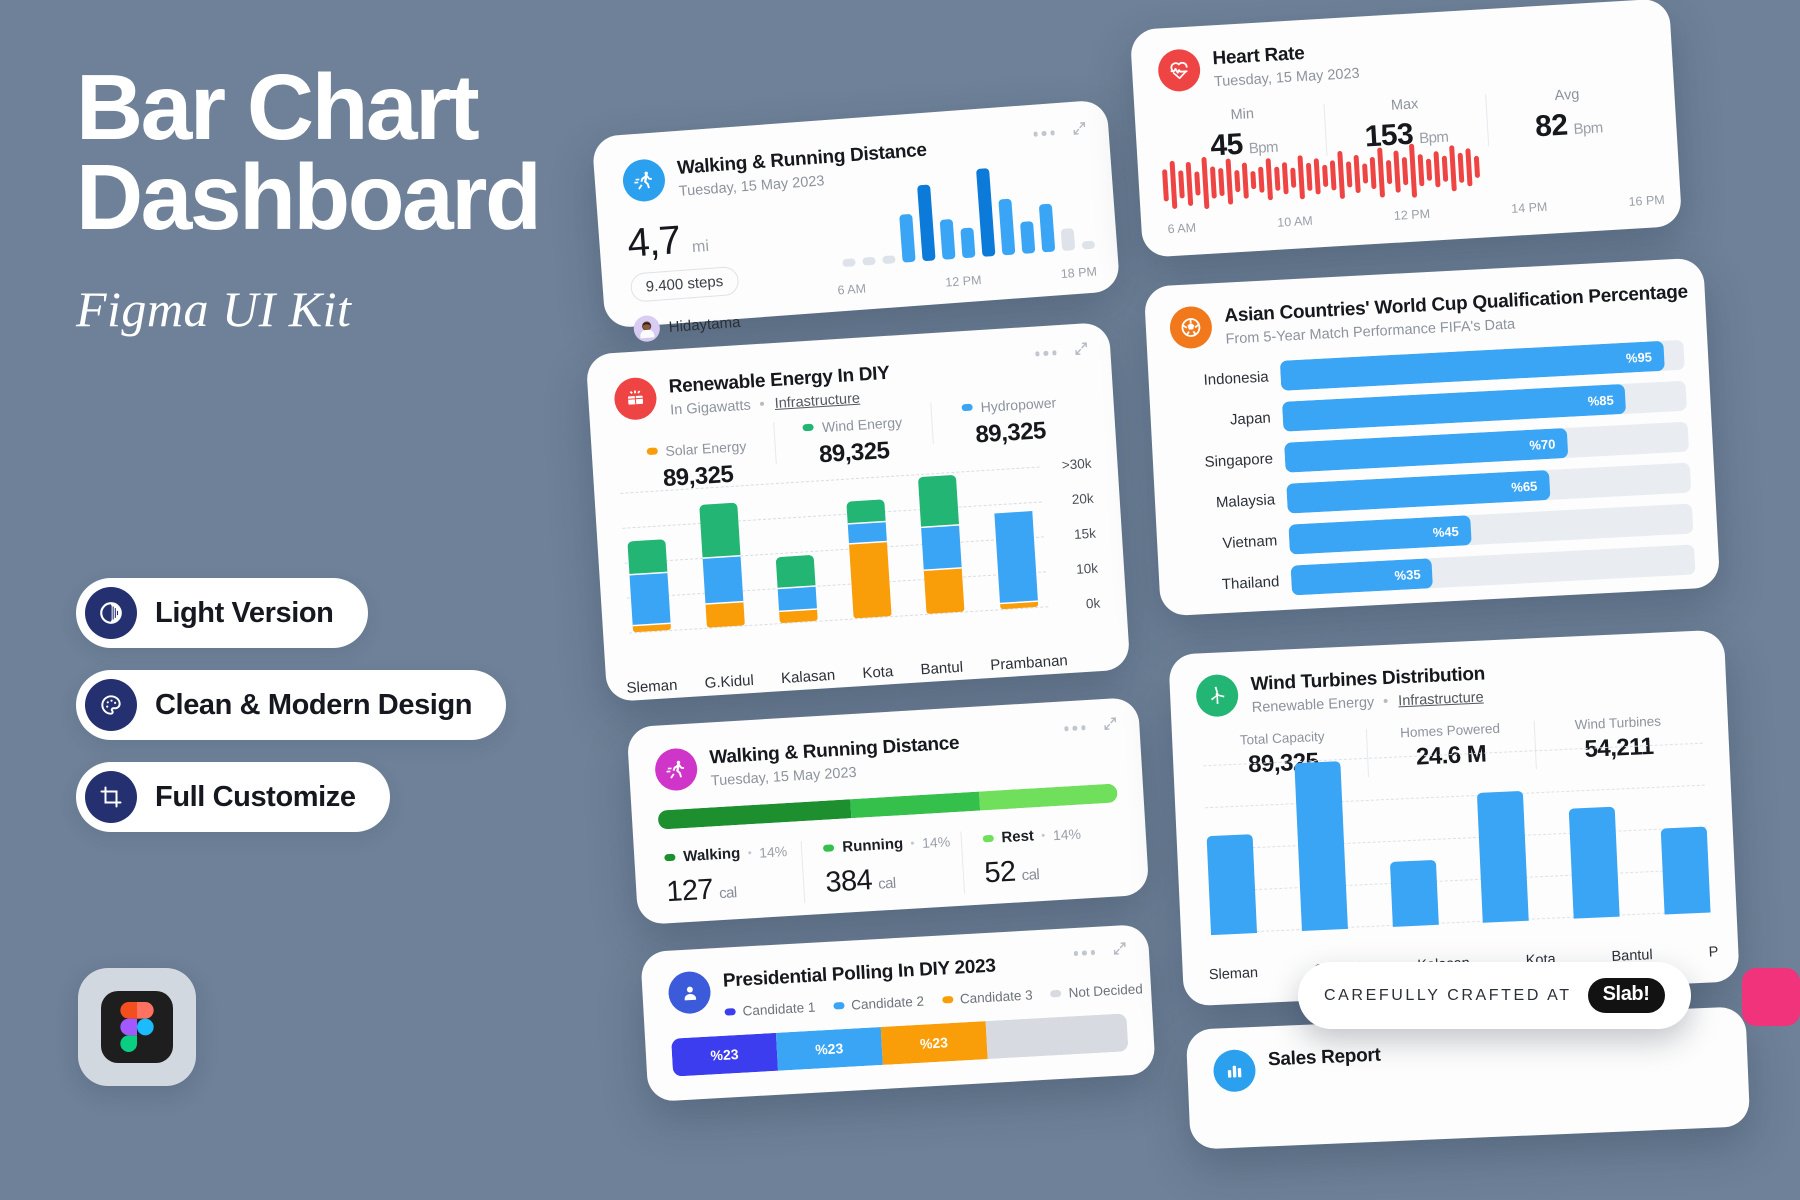 The height and width of the screenshot is (1200, 1800). I want to click on legend-value: 89,325, so click(1010, 433).